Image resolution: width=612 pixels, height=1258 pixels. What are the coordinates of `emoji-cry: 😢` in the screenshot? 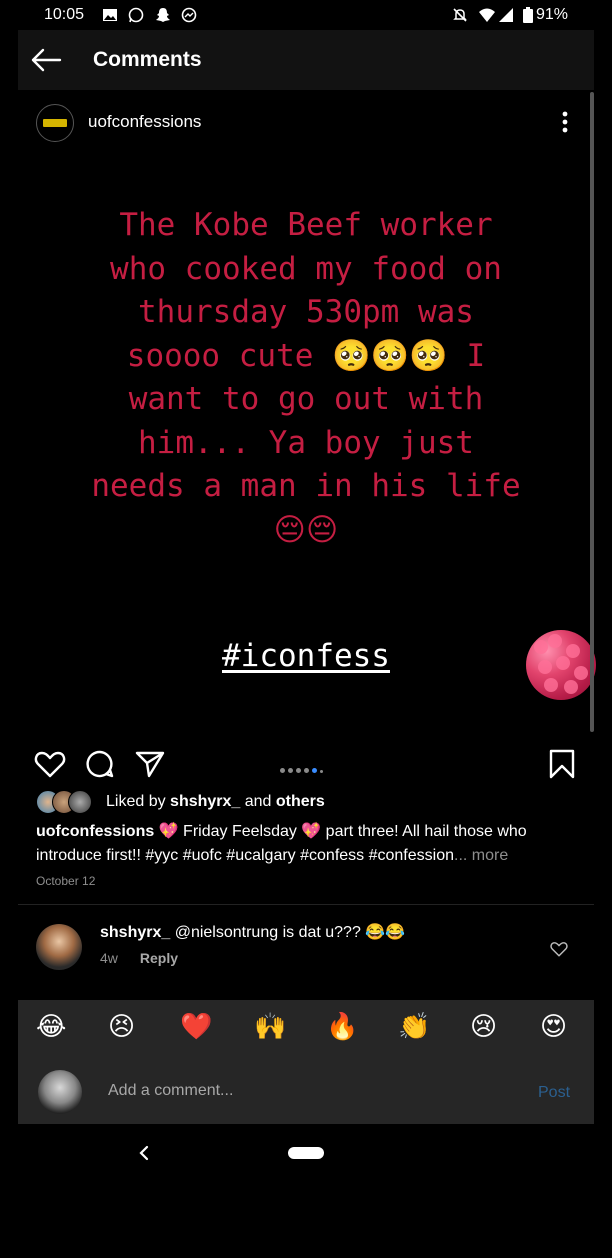 It's located at (483, 1027).